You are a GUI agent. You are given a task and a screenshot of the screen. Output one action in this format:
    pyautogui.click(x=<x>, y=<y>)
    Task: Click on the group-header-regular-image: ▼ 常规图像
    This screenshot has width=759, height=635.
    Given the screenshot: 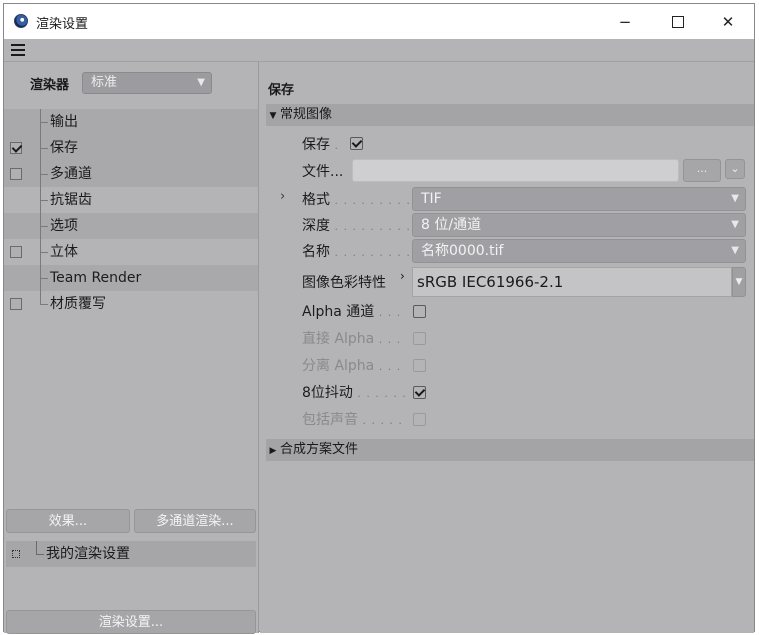 What is the action you would take?
    pyautogui.click(x=510, y=115)
    